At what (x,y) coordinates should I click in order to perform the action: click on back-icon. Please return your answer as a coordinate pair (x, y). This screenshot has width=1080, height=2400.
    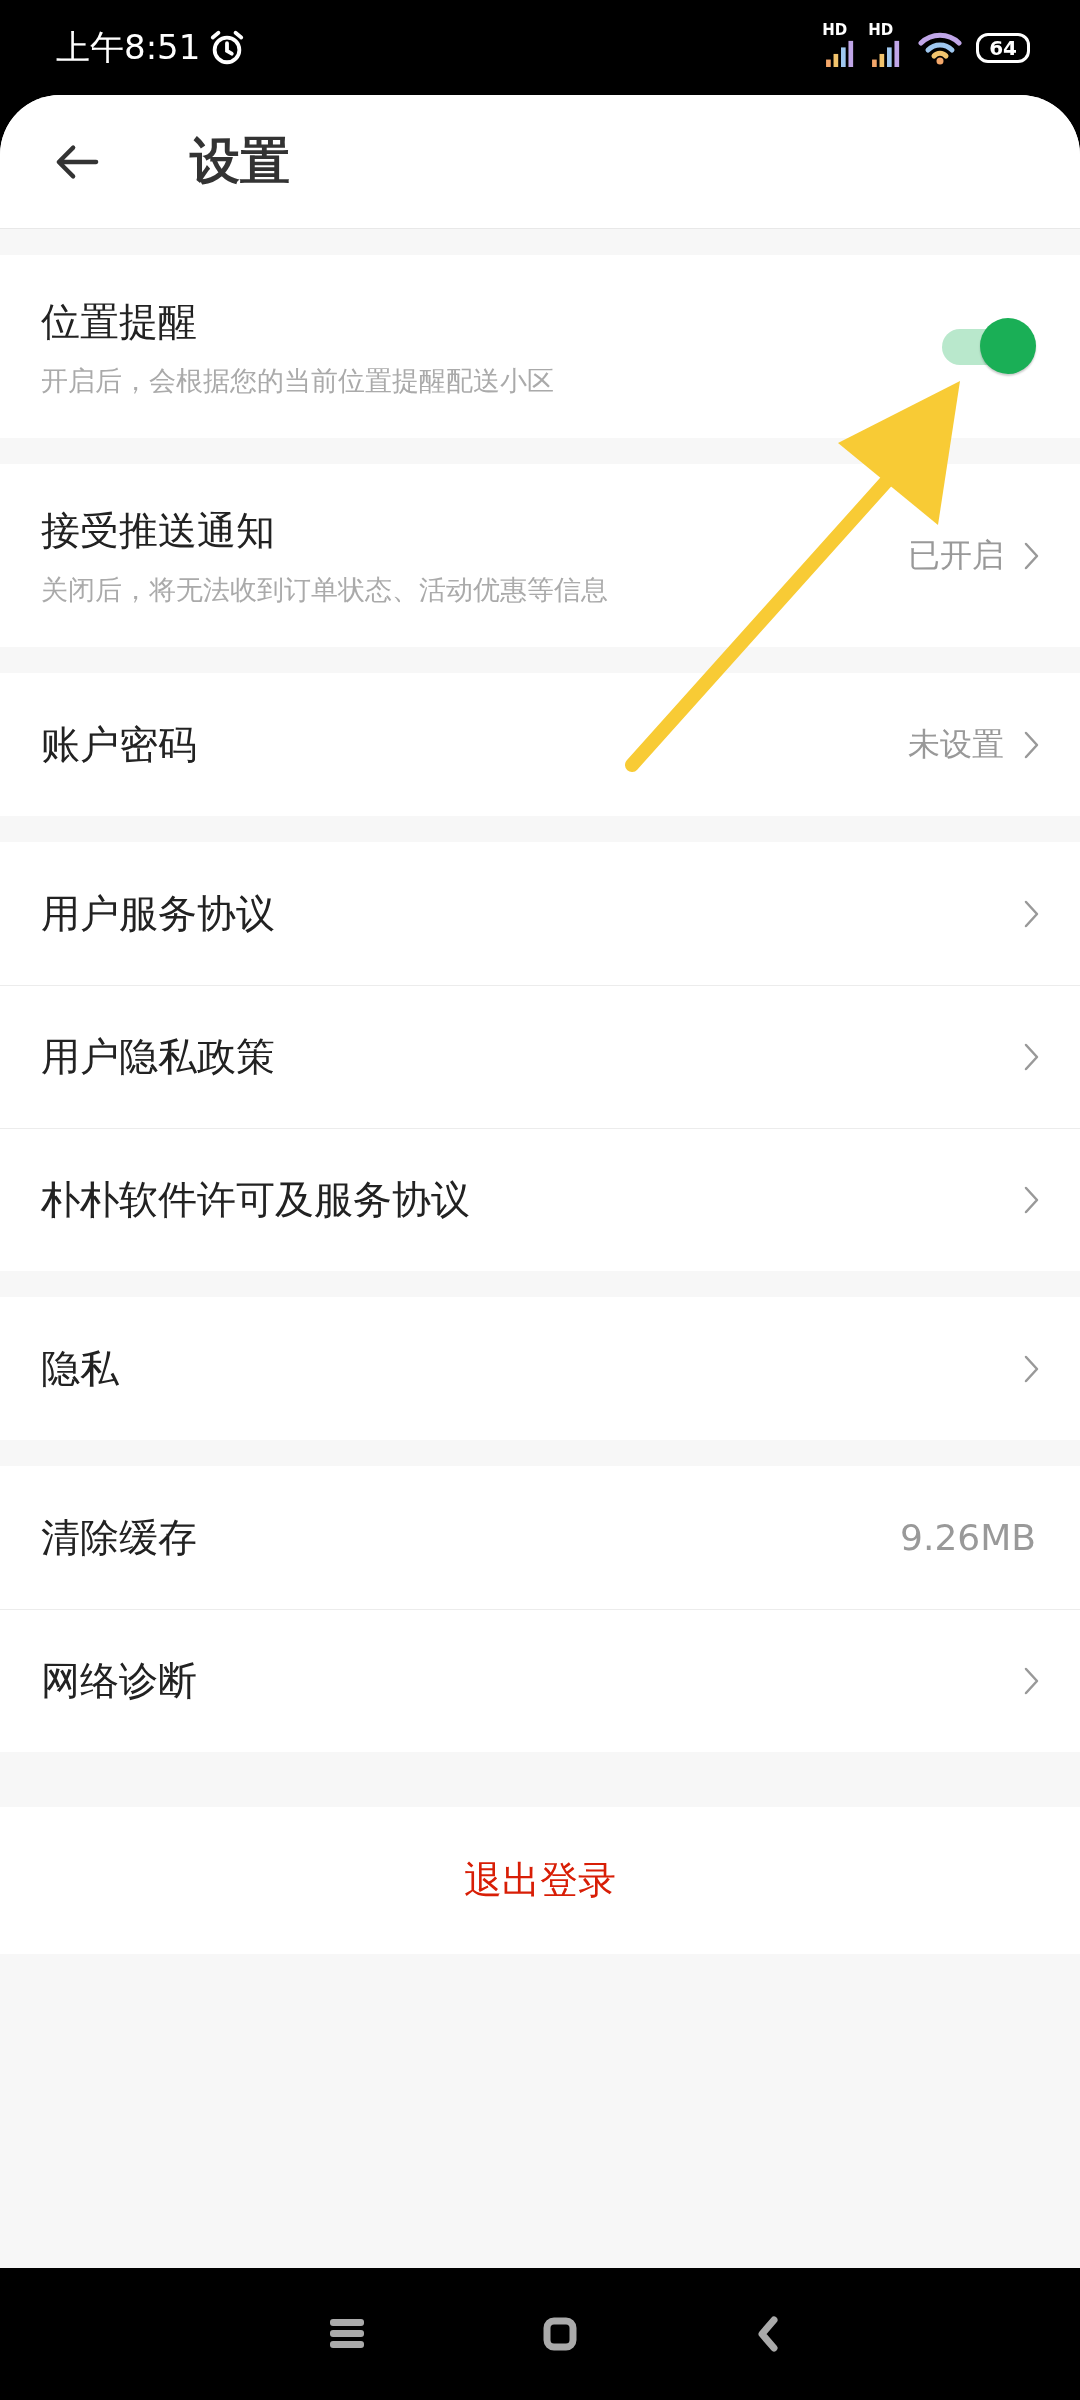
    Looking at the image, I should click on (768, 2334).